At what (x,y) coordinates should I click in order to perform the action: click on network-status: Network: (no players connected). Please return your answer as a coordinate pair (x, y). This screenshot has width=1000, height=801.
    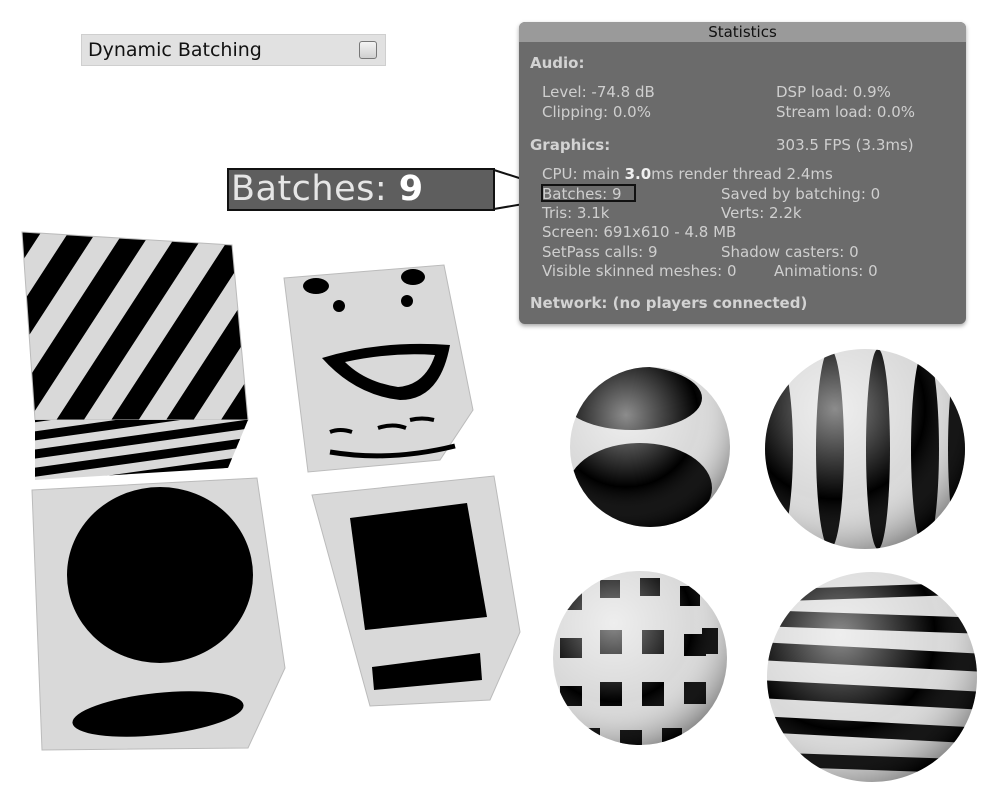
    Looking at the image, I should click on (669, 303).